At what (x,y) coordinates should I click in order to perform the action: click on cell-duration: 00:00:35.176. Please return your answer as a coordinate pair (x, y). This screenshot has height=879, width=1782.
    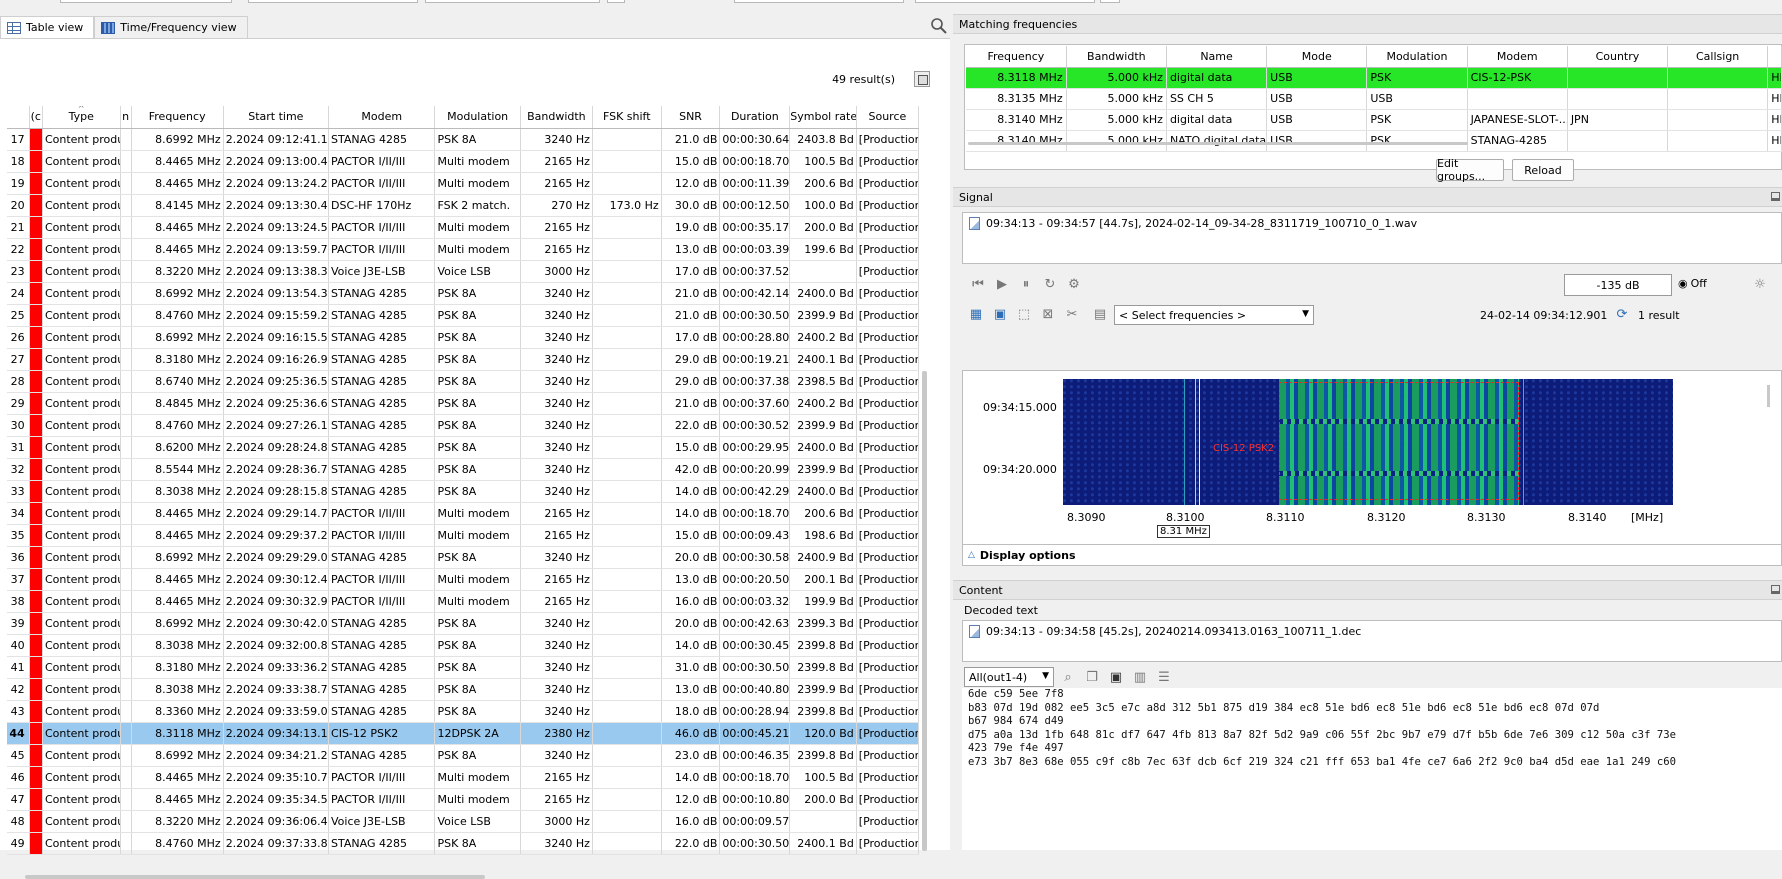
    Looking at the image, I should click on (755, 227).